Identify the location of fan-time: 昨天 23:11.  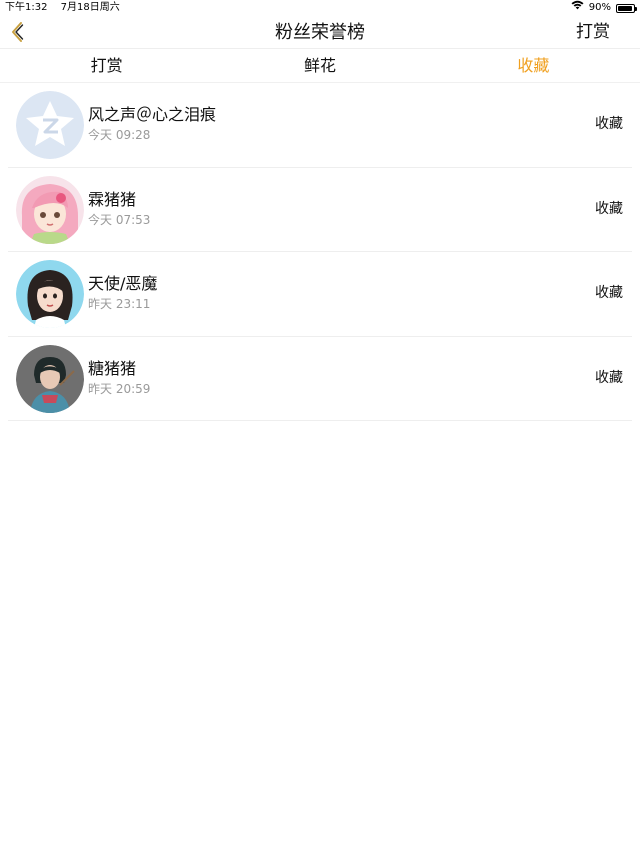
(119, 304).